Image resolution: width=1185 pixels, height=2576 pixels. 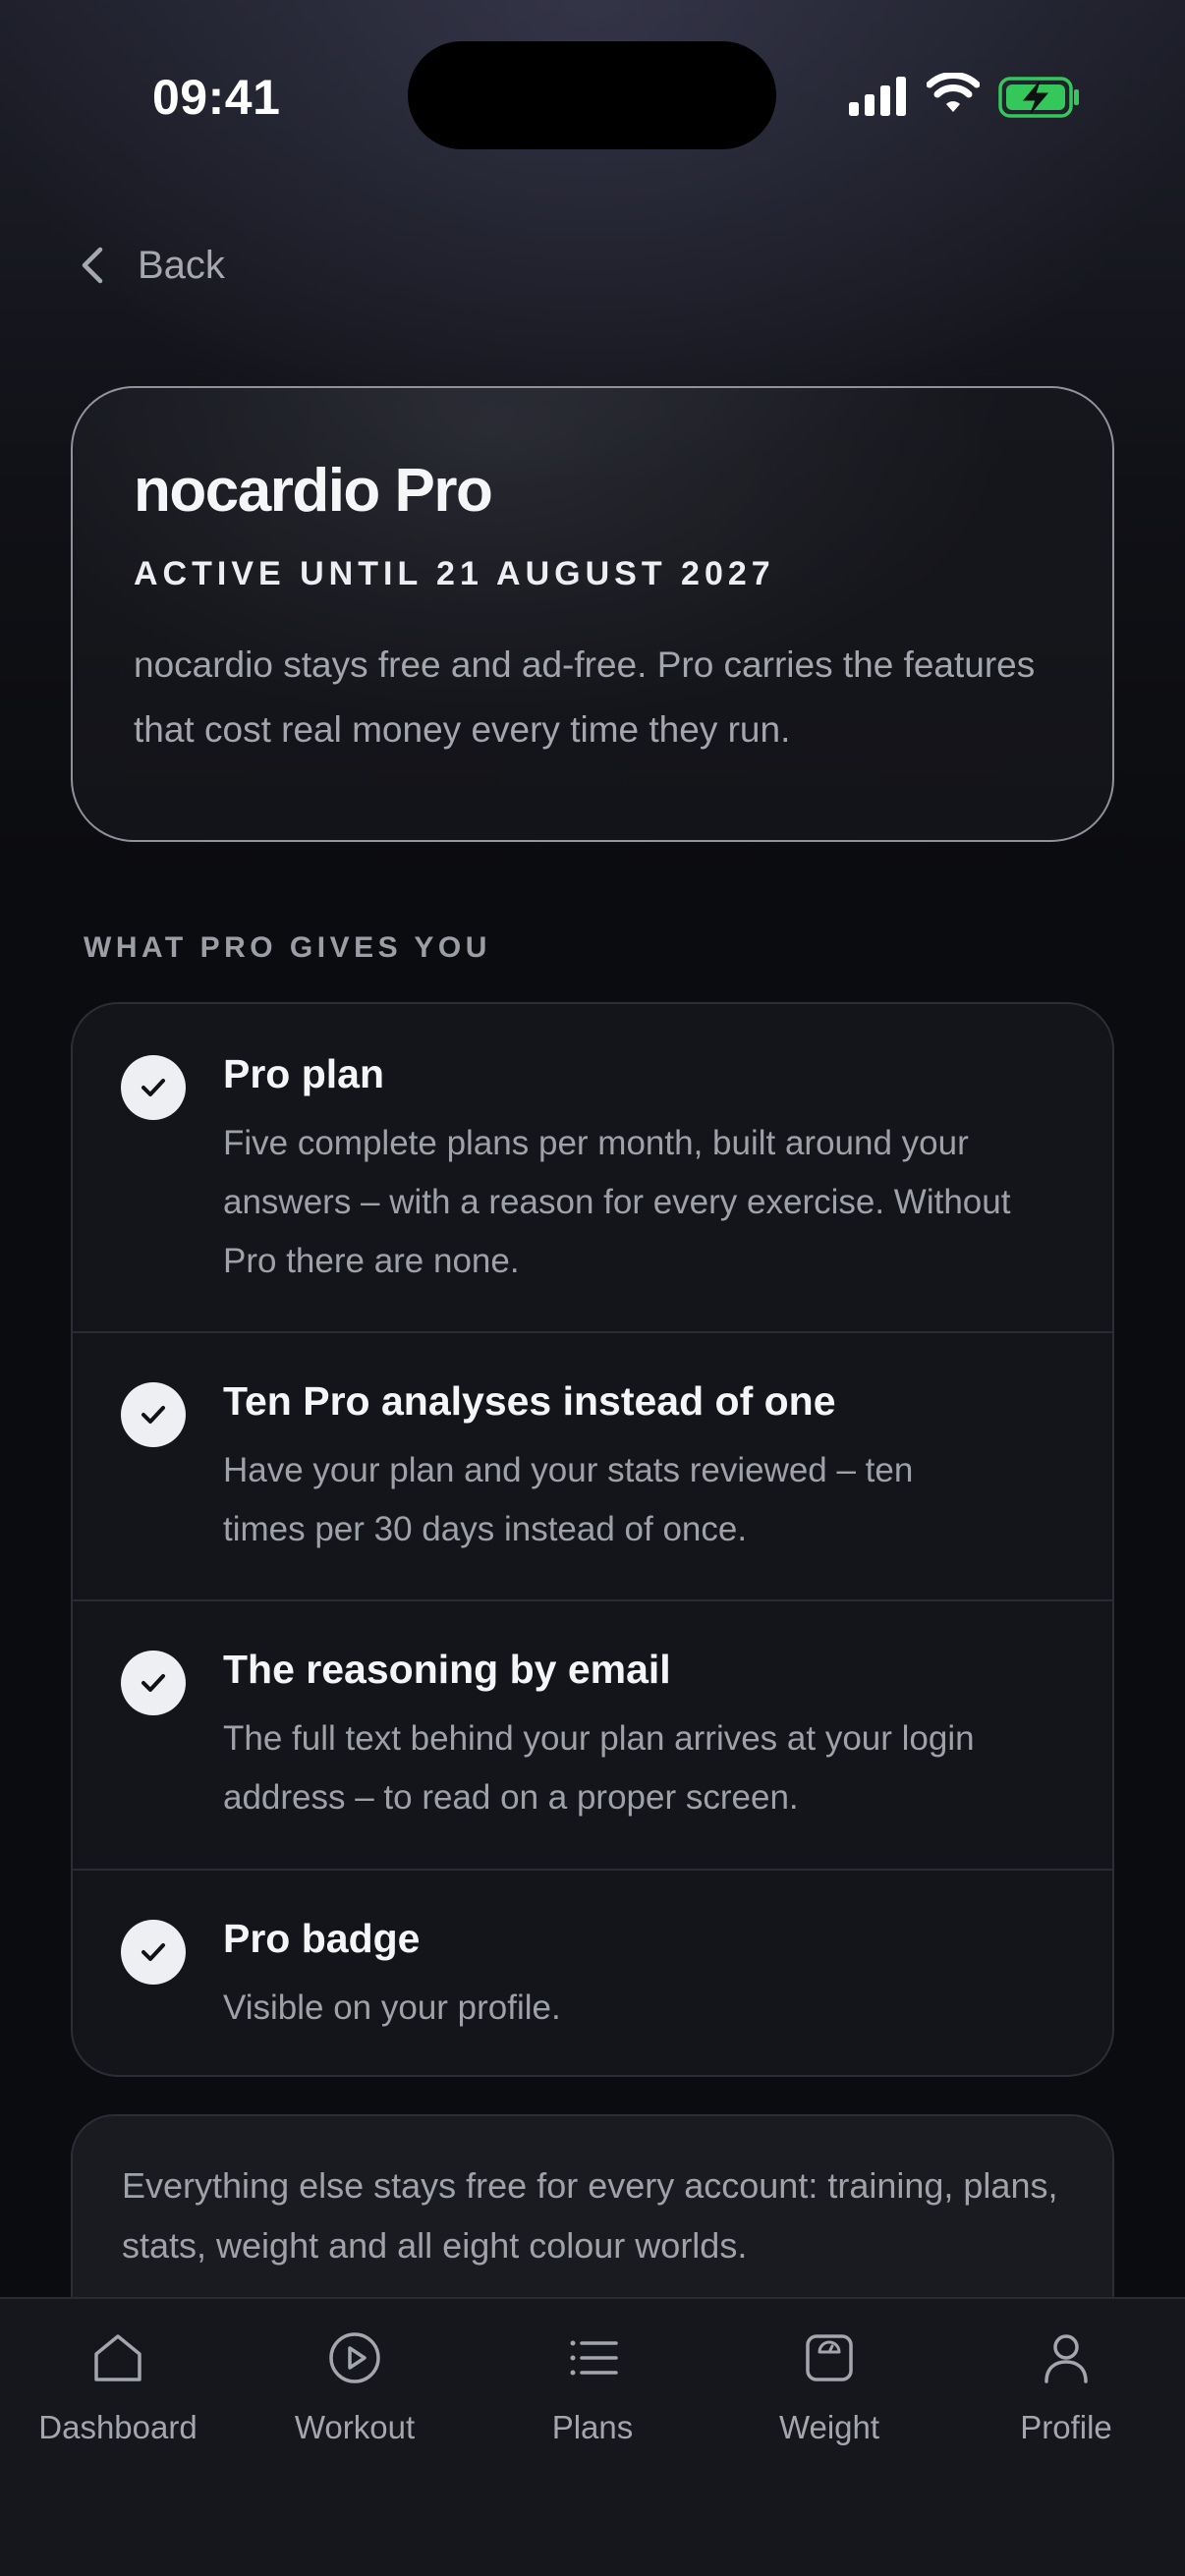 I want to click on pro-title: nocardio Pro, so click(x=314, y=491).